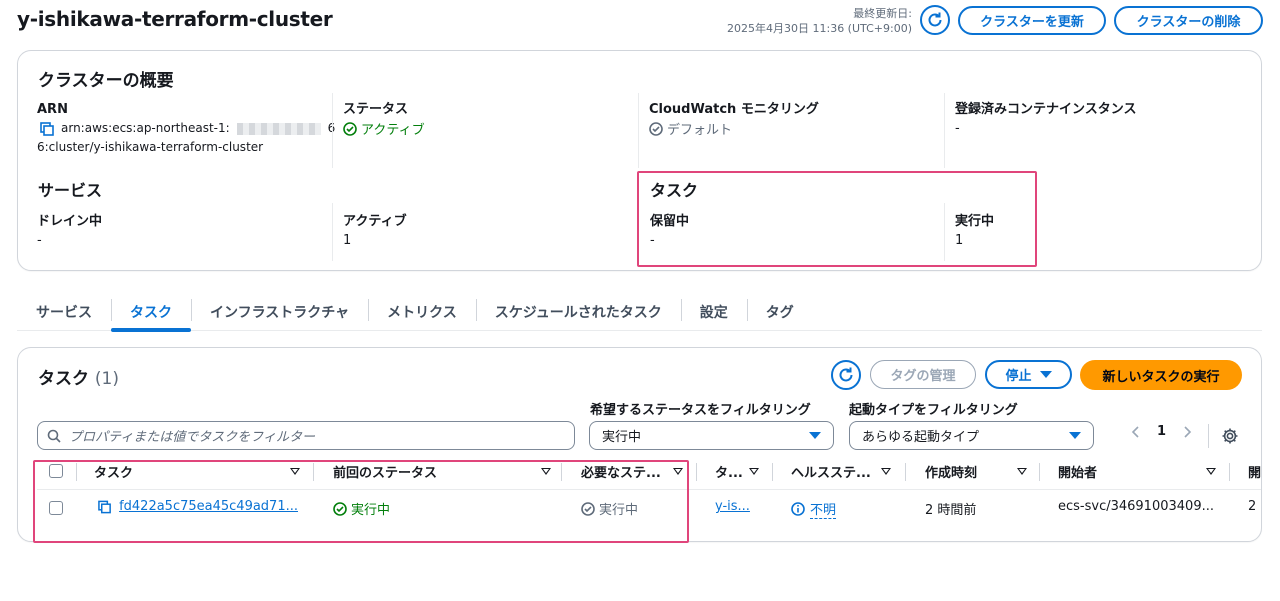 Image resolution: width=1280 pixels, height=601 pixels. Describe the element at coordinates (711, 435) in the screenshot. I see `desired-status-select: 実行中` at that location.